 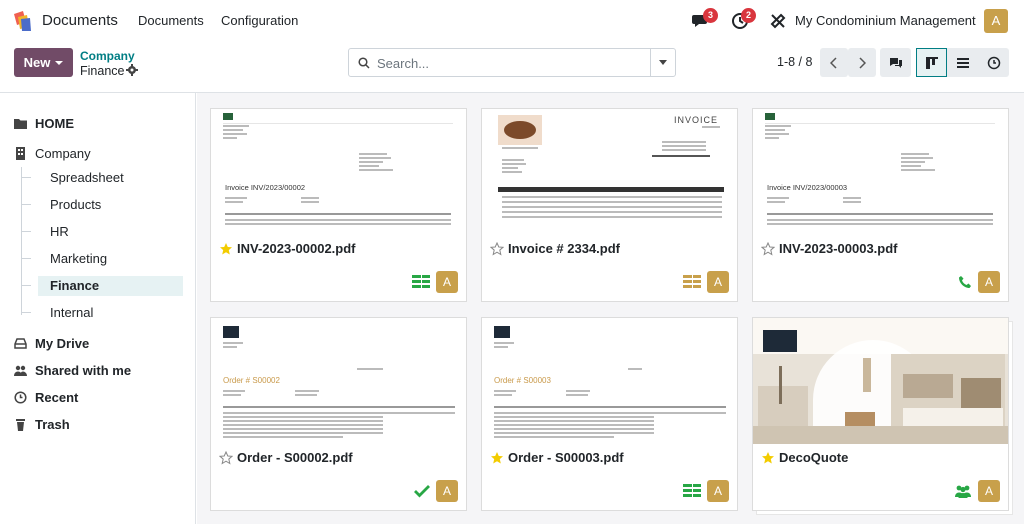 What do you see at coordinates (251, 380) in the screenshot?
I see `preview-title: Order # S00002` at bounding box center [251, 380].